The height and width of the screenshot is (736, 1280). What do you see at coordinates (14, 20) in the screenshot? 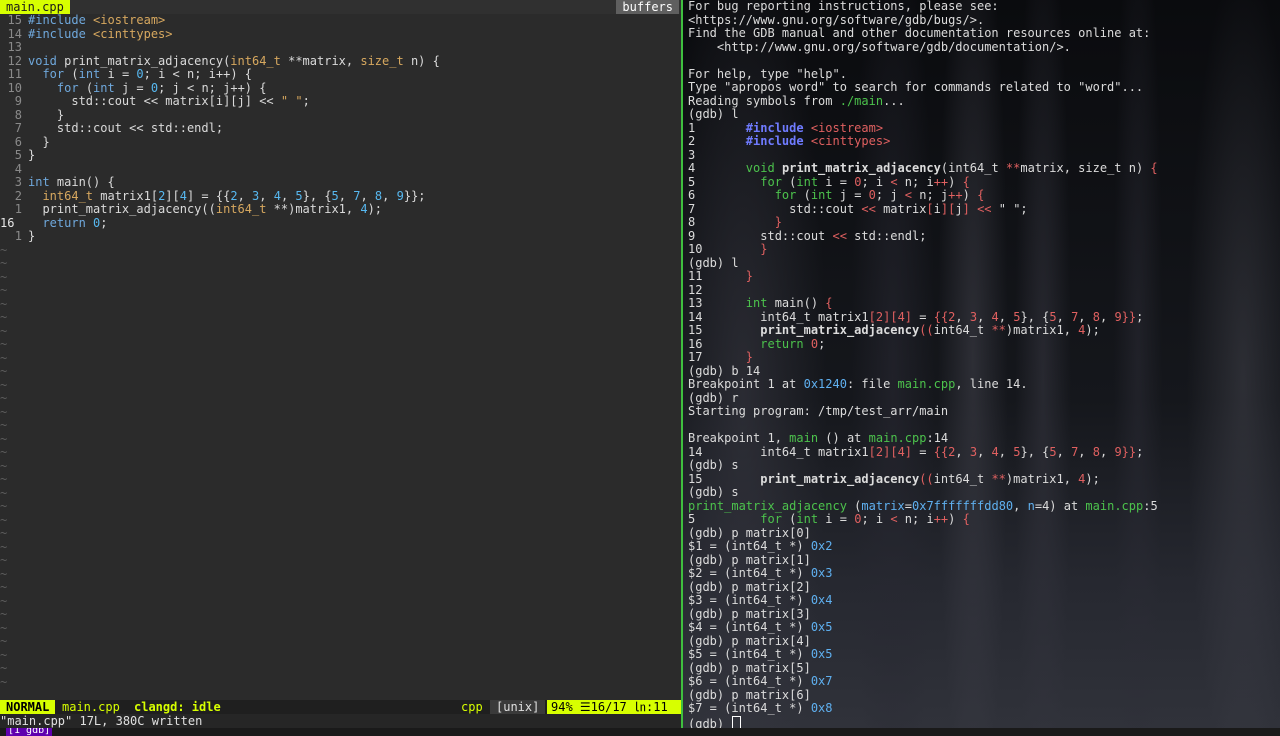
I see `line-number: 15` at bounding box center [14, 20].